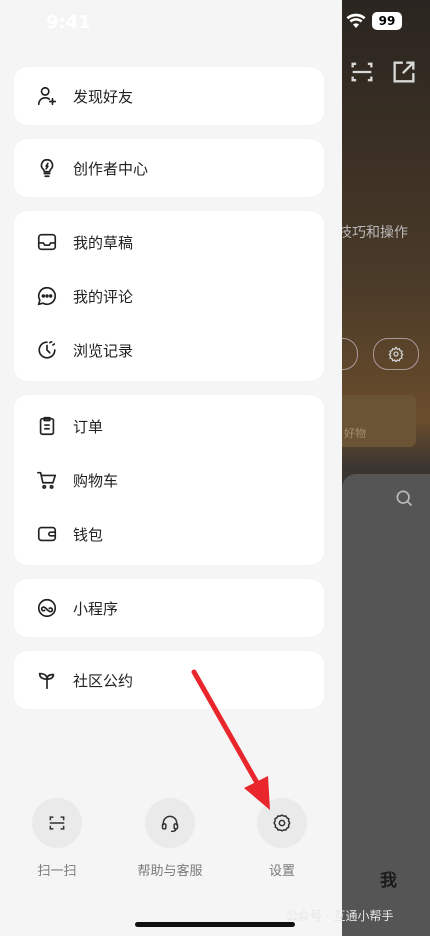  I want to click on shopping-cart-icon, so click(47, 480).